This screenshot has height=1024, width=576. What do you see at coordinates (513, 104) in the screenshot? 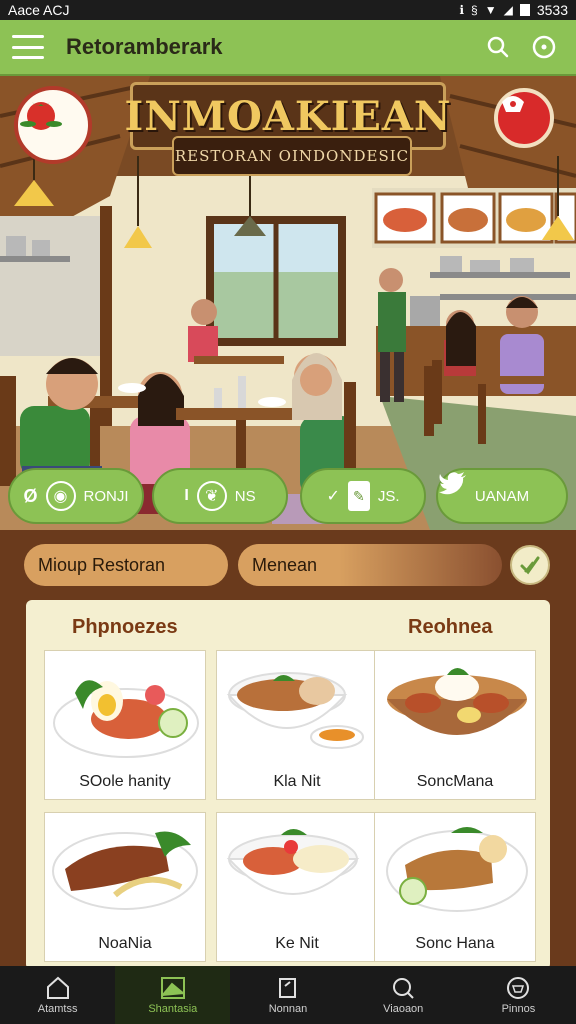
I see `emblem-icon` at bounding box center [513, 104].